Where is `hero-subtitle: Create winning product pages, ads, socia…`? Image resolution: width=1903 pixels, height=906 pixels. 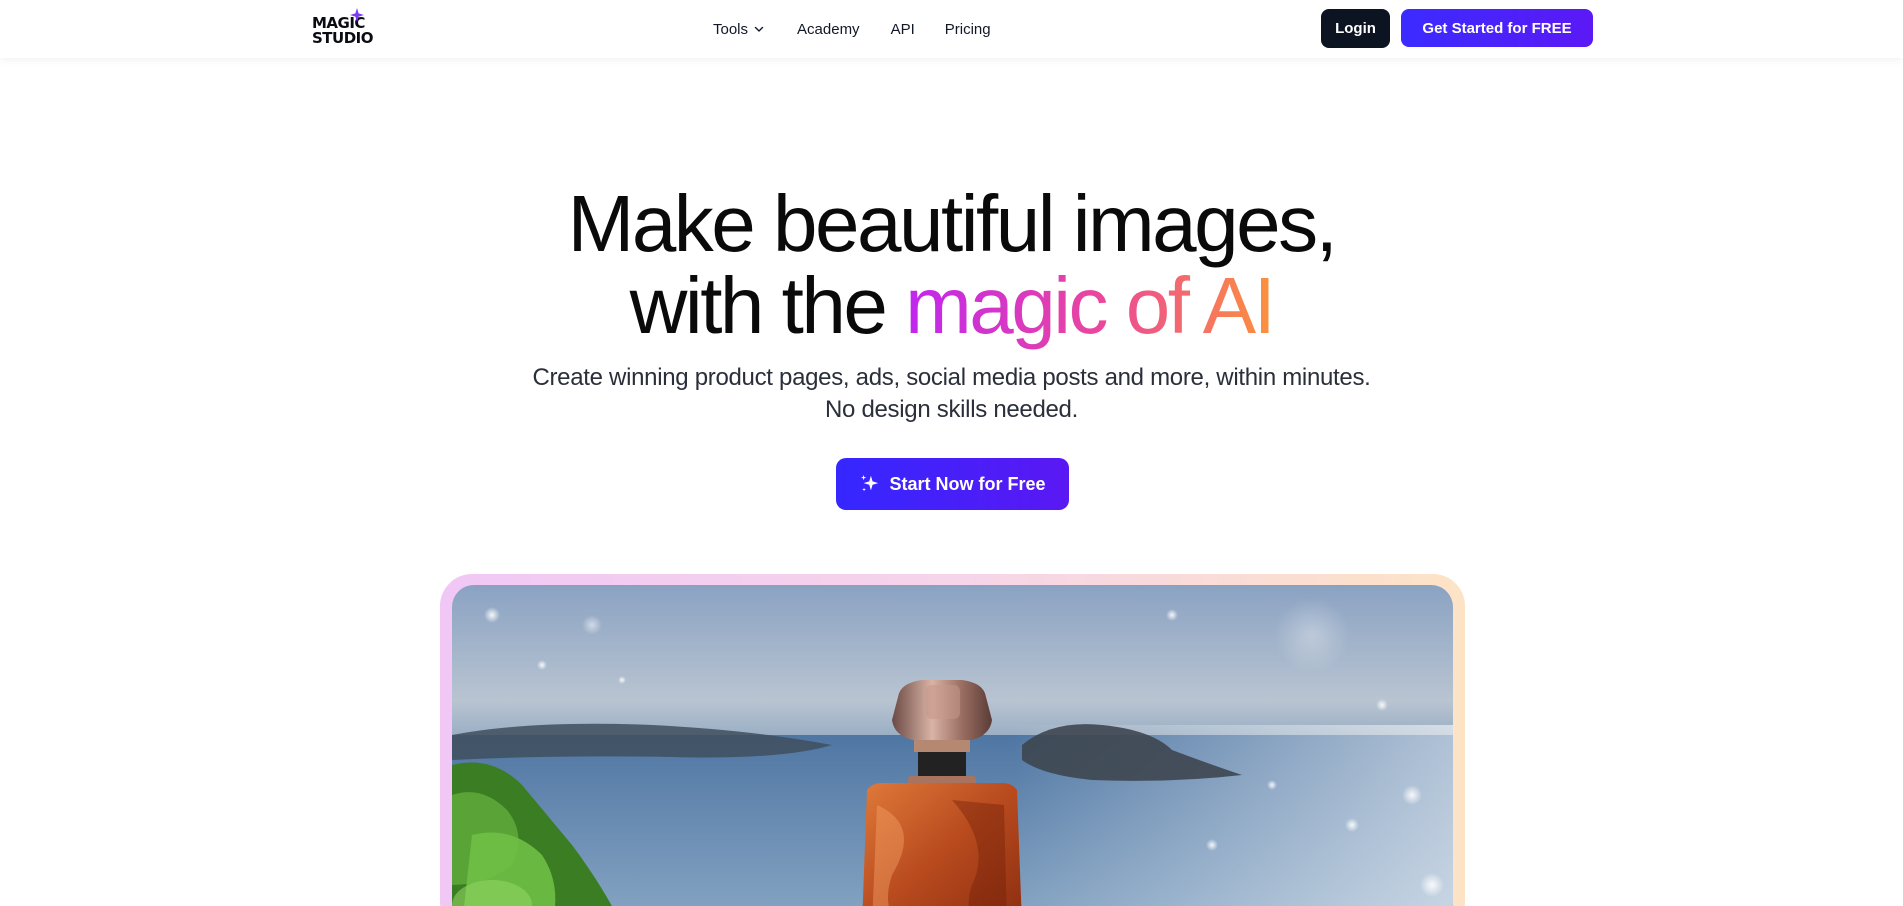 hero-subtitle: Create winning product pages, ads, socia… is located at coordinates (951, 394).